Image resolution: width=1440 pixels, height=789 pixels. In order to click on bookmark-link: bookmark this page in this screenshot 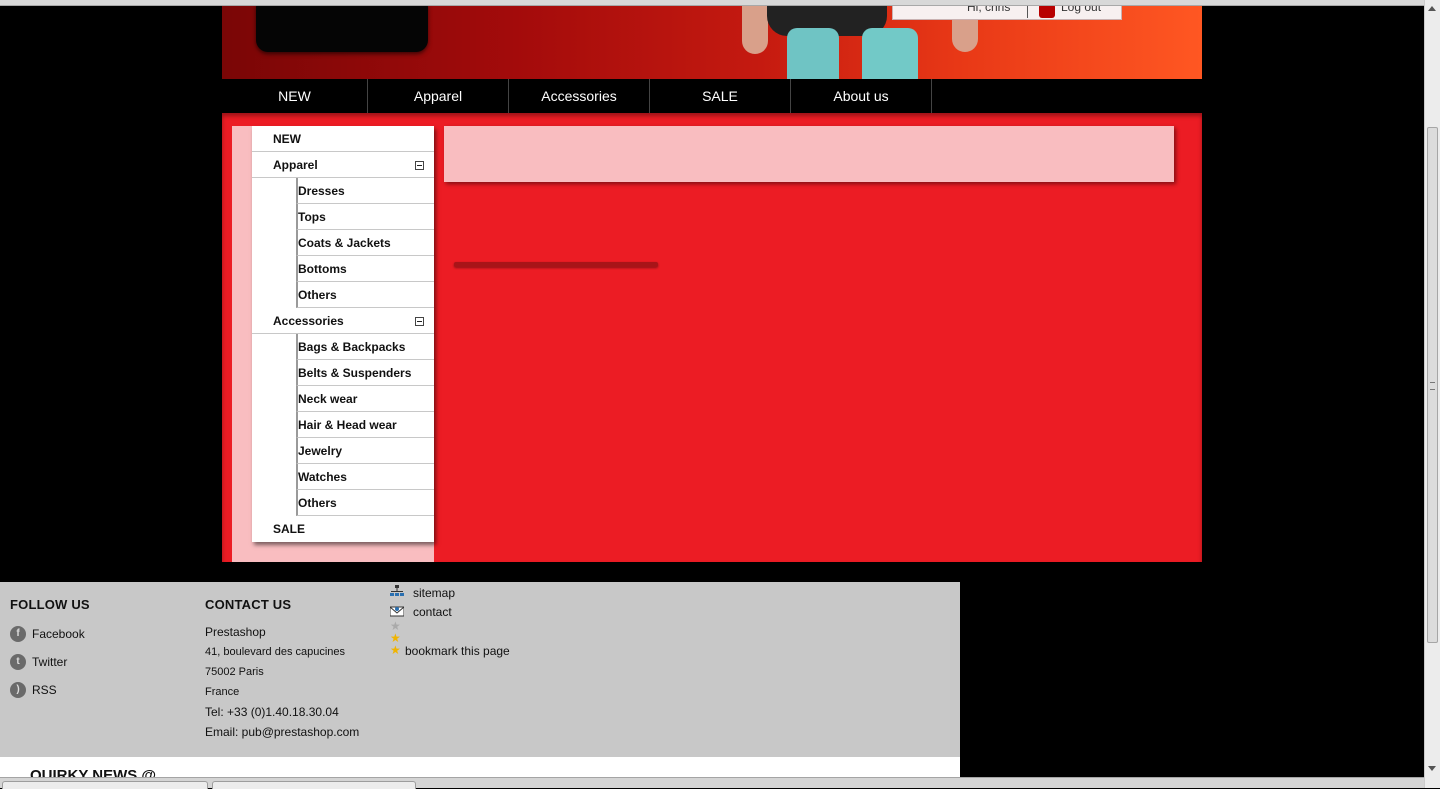, I will do `click(450, 651)`.